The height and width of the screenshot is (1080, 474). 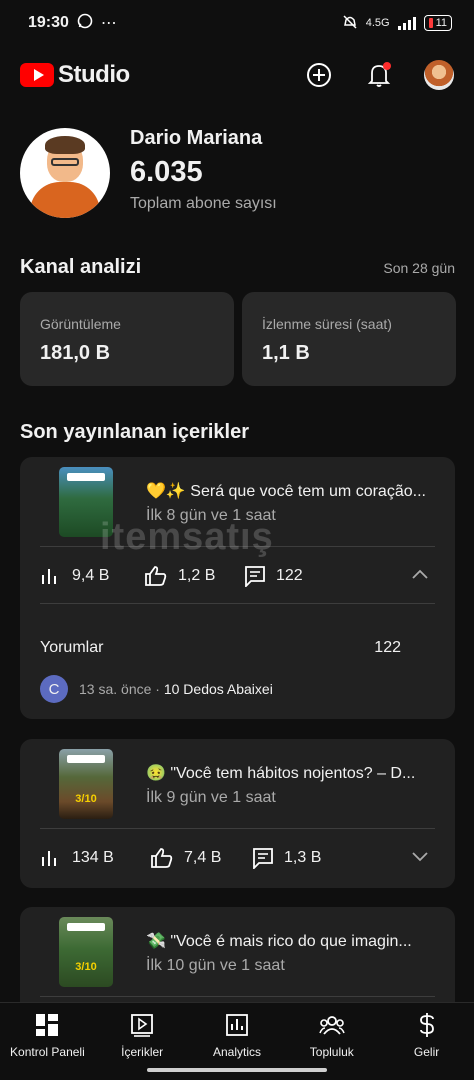 I want to click on likes-count: 1,2 B, so click(x=197, y=575).